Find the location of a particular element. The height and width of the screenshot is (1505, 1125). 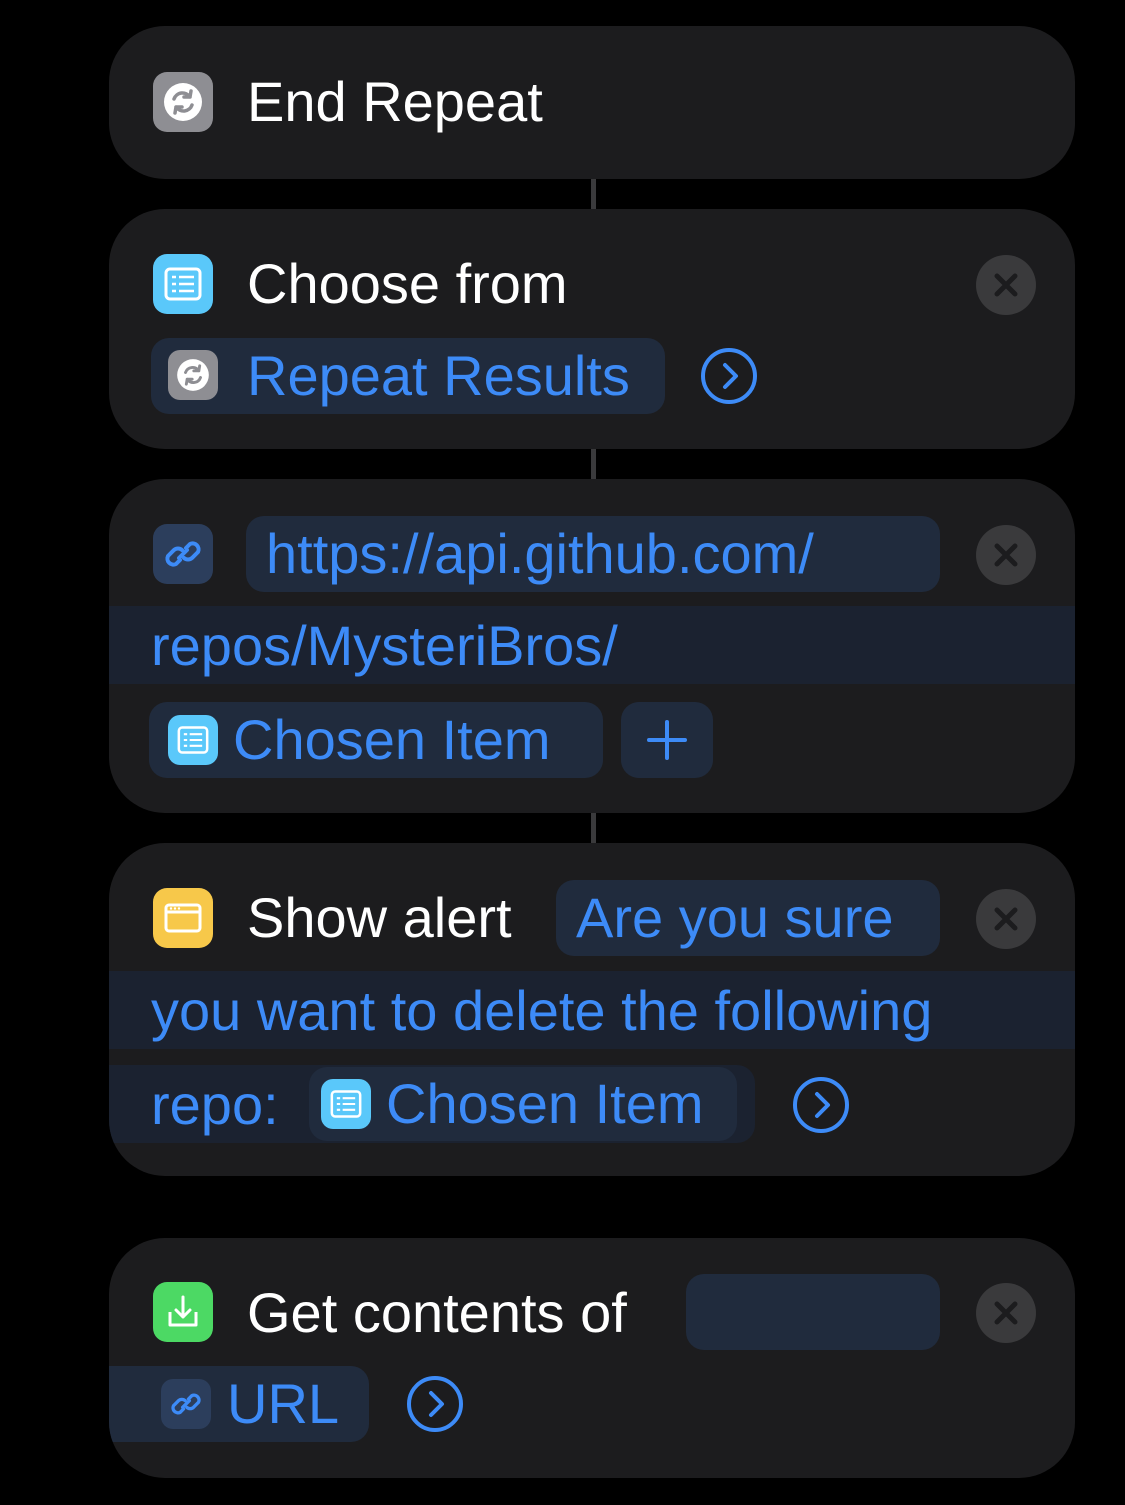

url-text-line2: repos/MysteriBros/ is located at coordinates (384, 645).